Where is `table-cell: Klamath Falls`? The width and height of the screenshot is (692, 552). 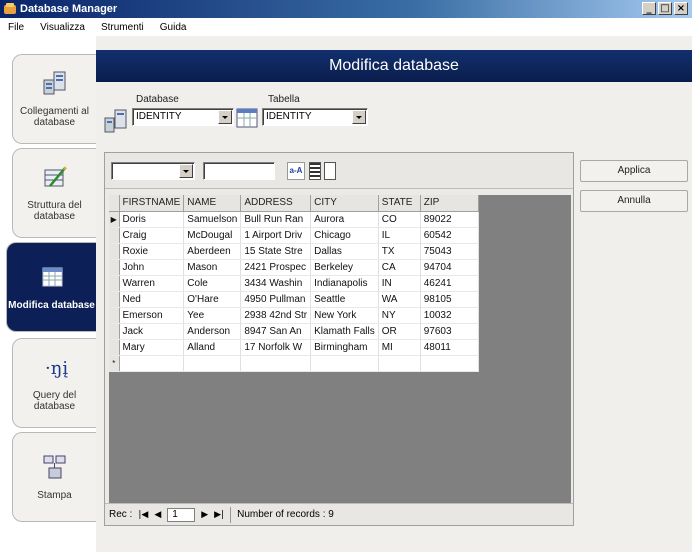 table-cell: Klamath Falls is located at coordinates (344, 331).